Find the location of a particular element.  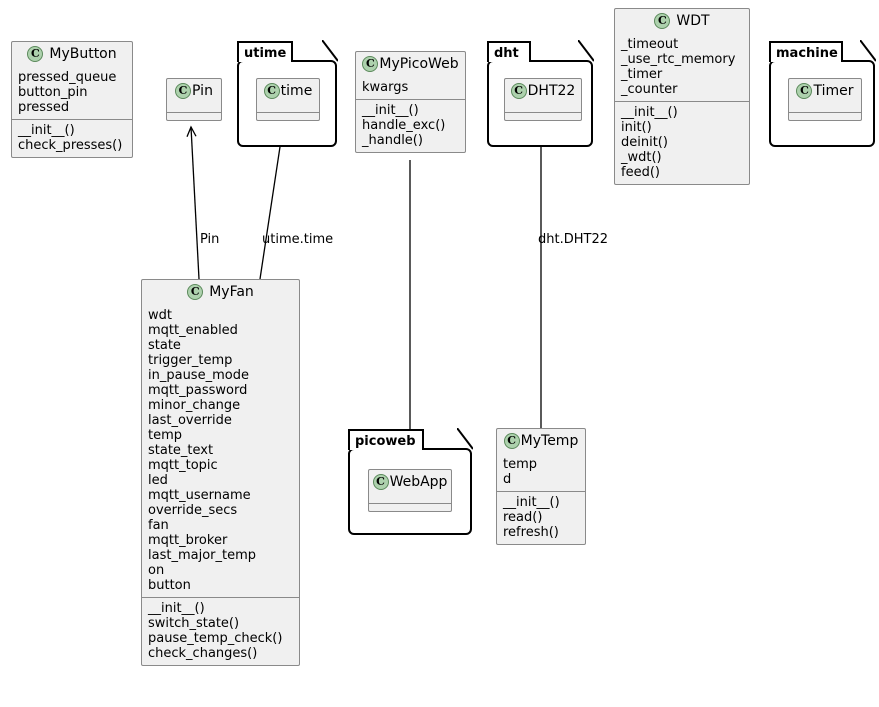

attribute: in_pause_mode is located at coordinates (198, 375).